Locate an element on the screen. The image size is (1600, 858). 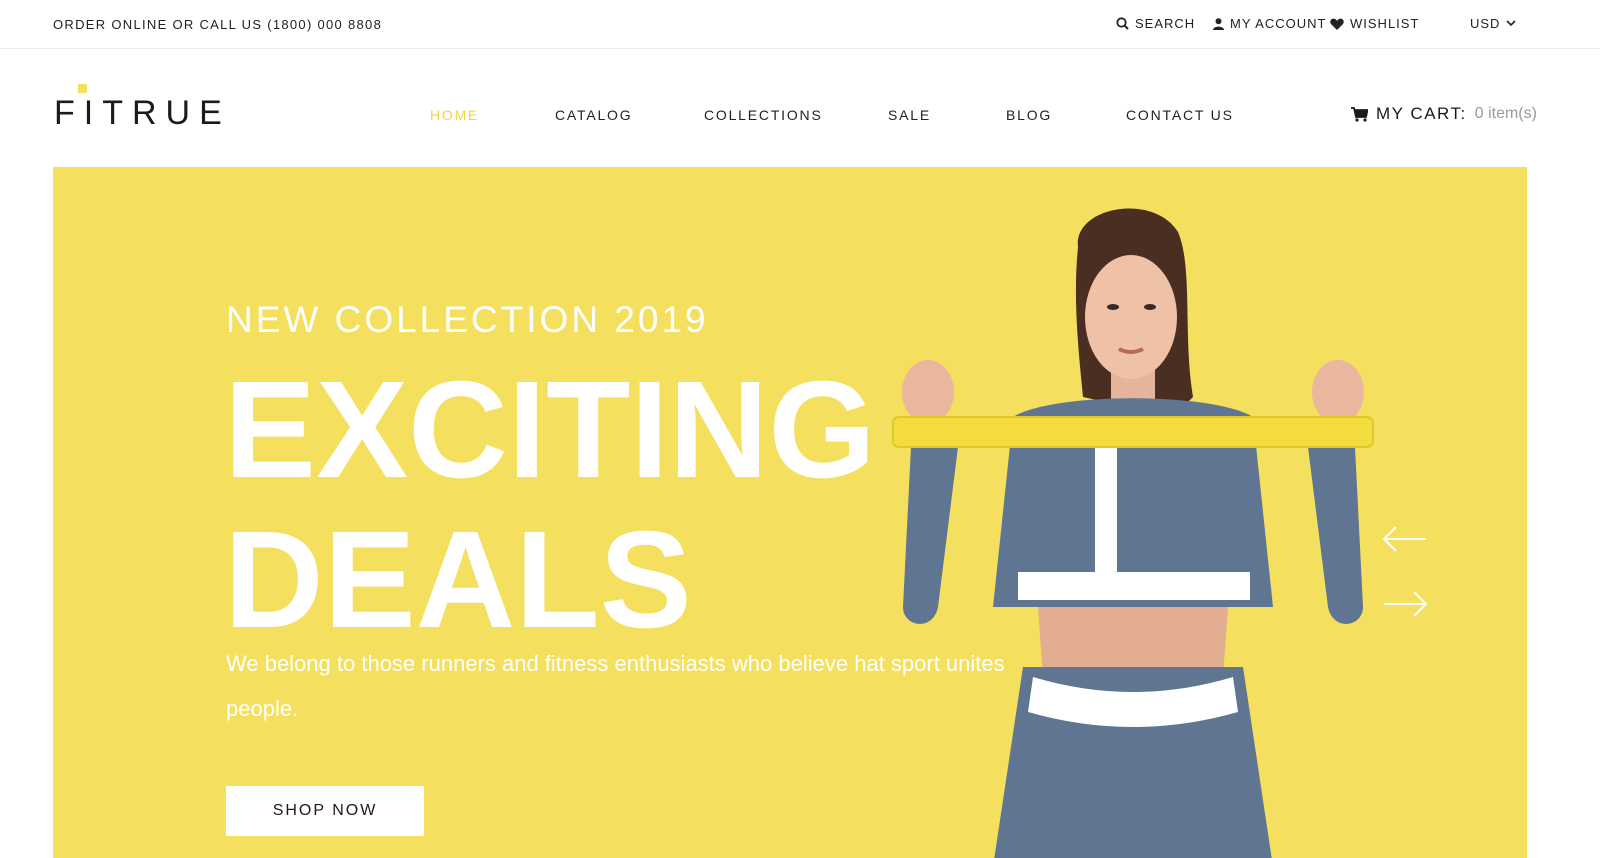
cart-link: MY CART: 0 item(s) is located at coordinates (1444, 114).